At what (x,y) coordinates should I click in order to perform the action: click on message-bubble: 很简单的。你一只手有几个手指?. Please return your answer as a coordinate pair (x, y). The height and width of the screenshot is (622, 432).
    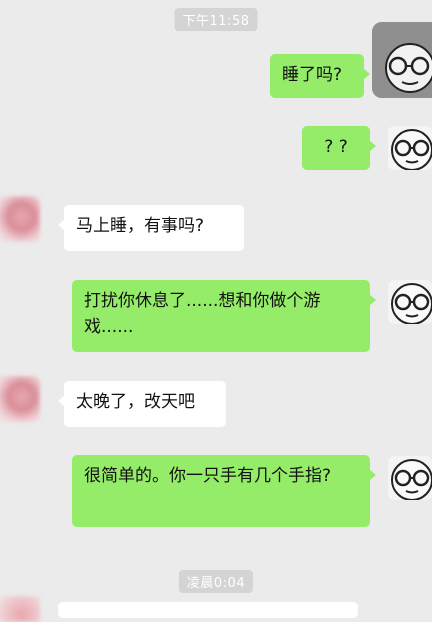
    Looking at the image, I should click on (224, 491).